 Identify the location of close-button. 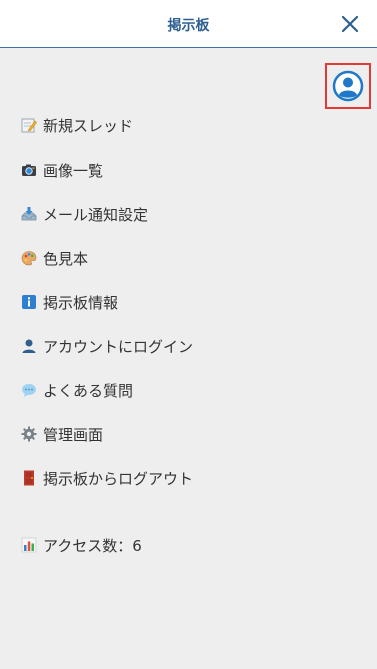
(350, 24).